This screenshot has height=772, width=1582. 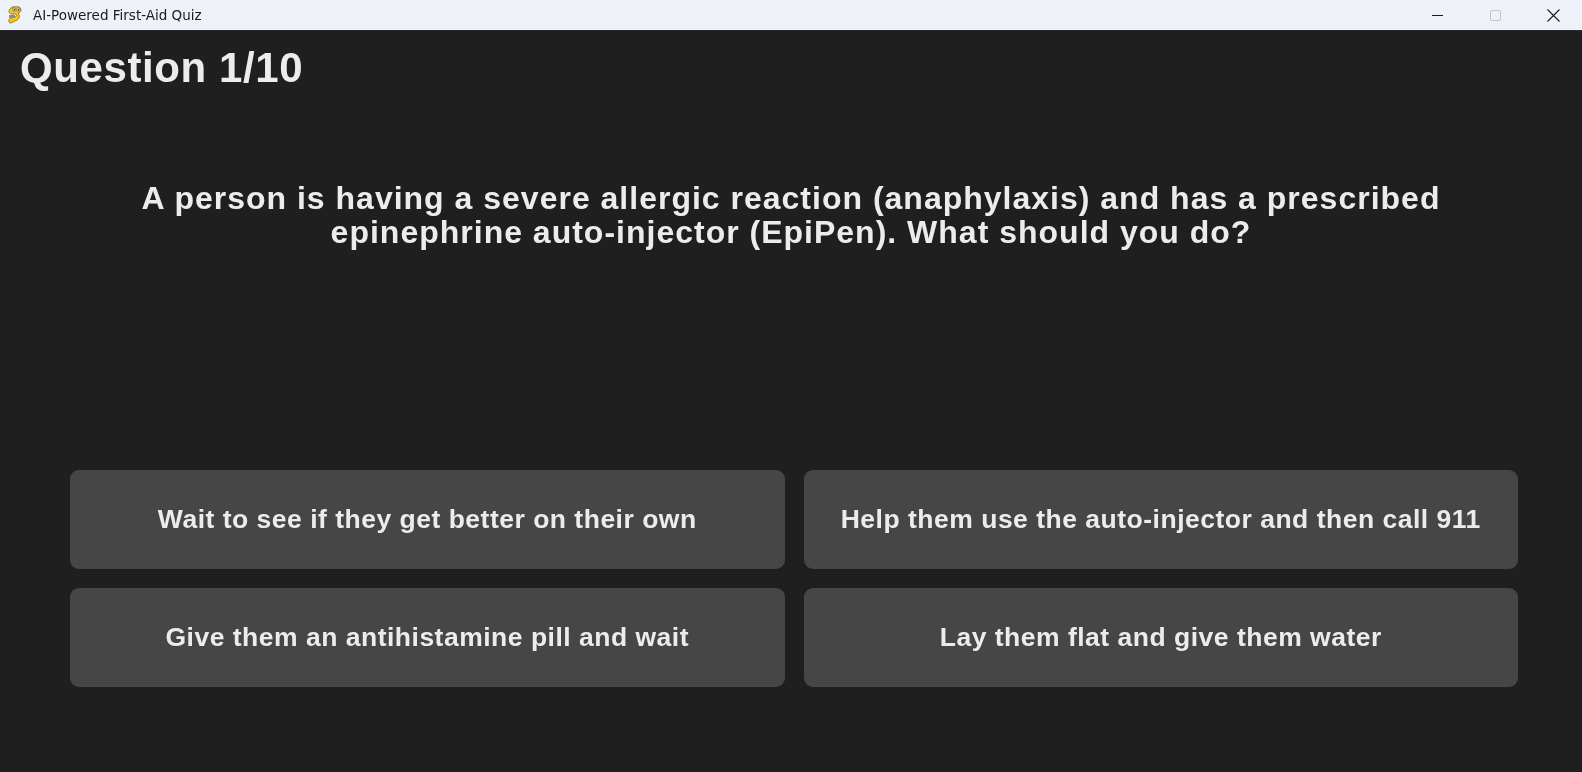 I want to click on snake-icon, so click(x=15, y=15).